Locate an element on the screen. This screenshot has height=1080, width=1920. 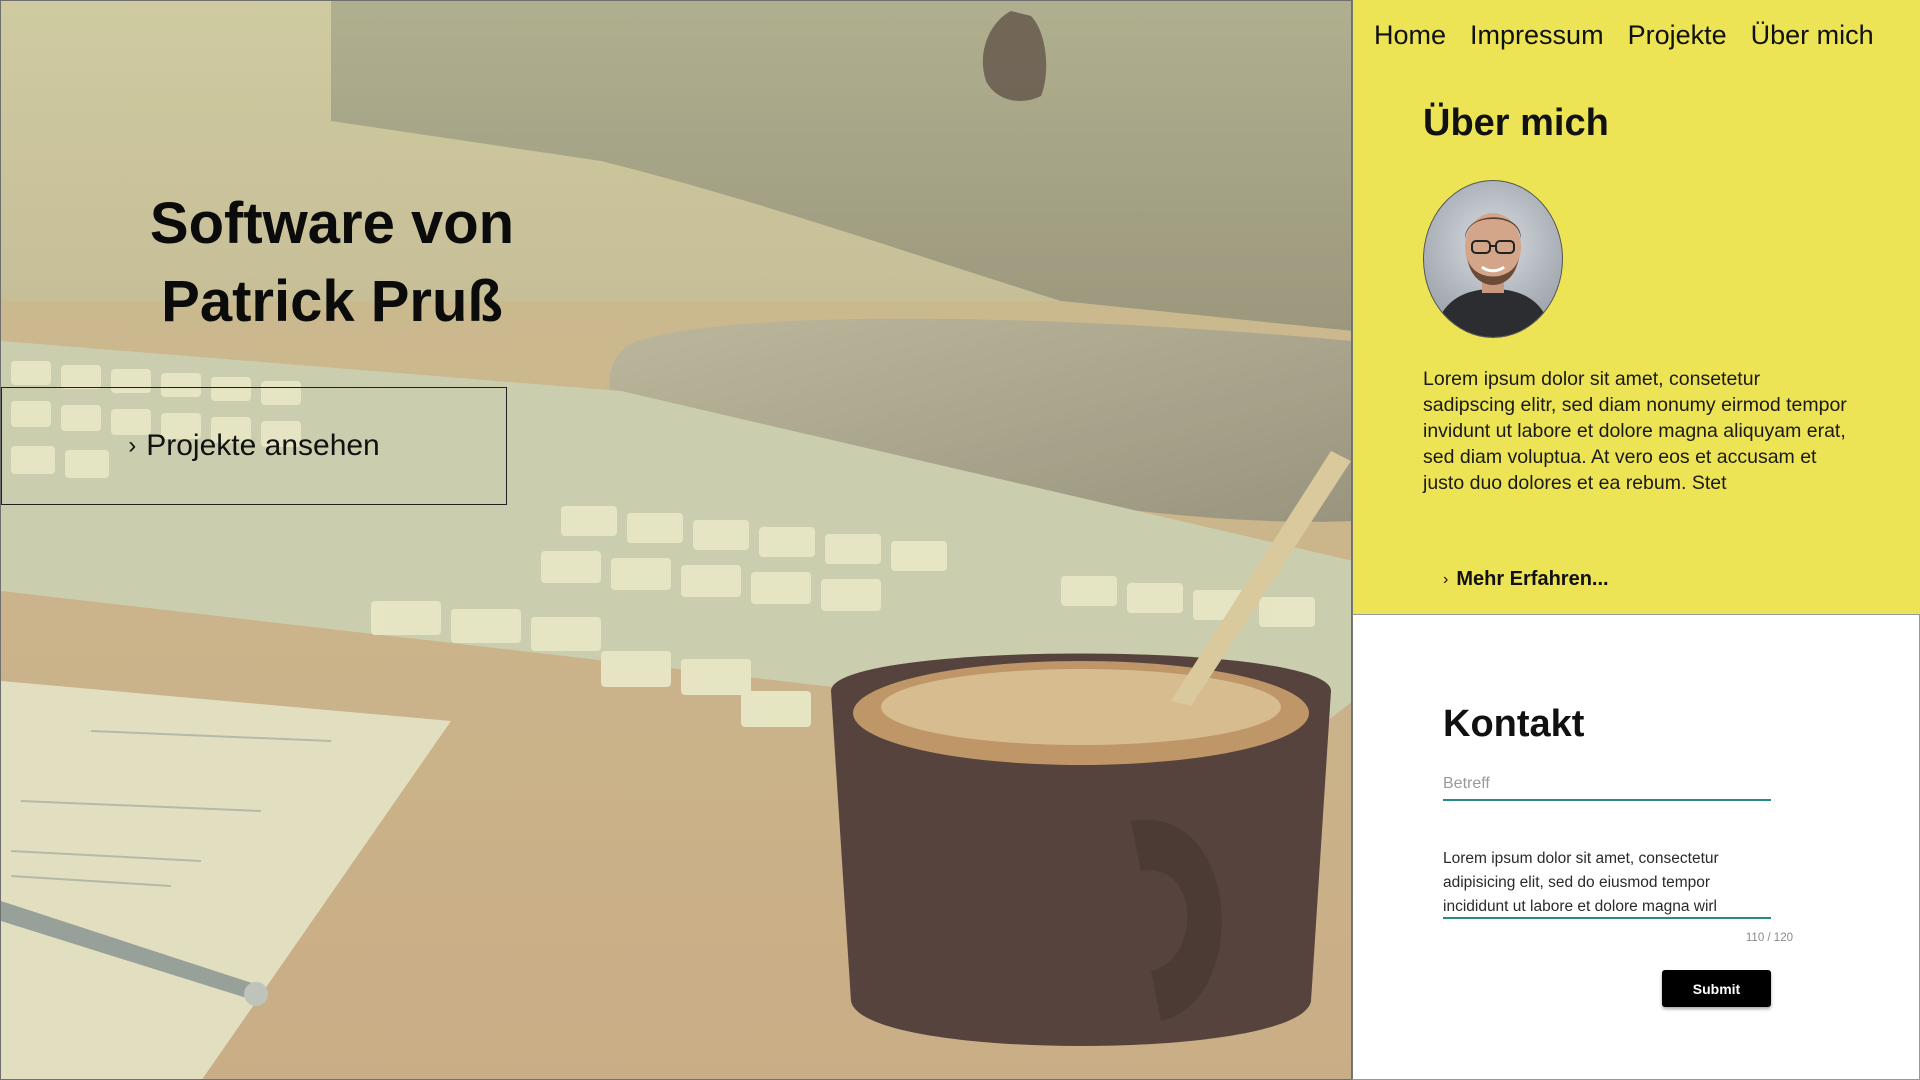
main-nav: Home Impressum Projekte Über mich is located at coordinates (1636, 35).